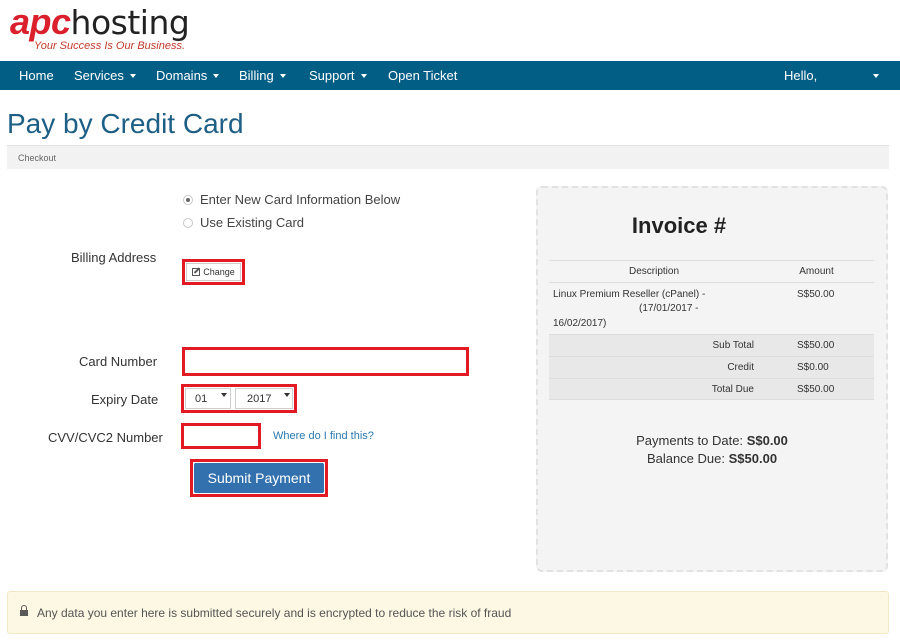  I want to click on logo-wordmark: apchosting, so click(100, 21).